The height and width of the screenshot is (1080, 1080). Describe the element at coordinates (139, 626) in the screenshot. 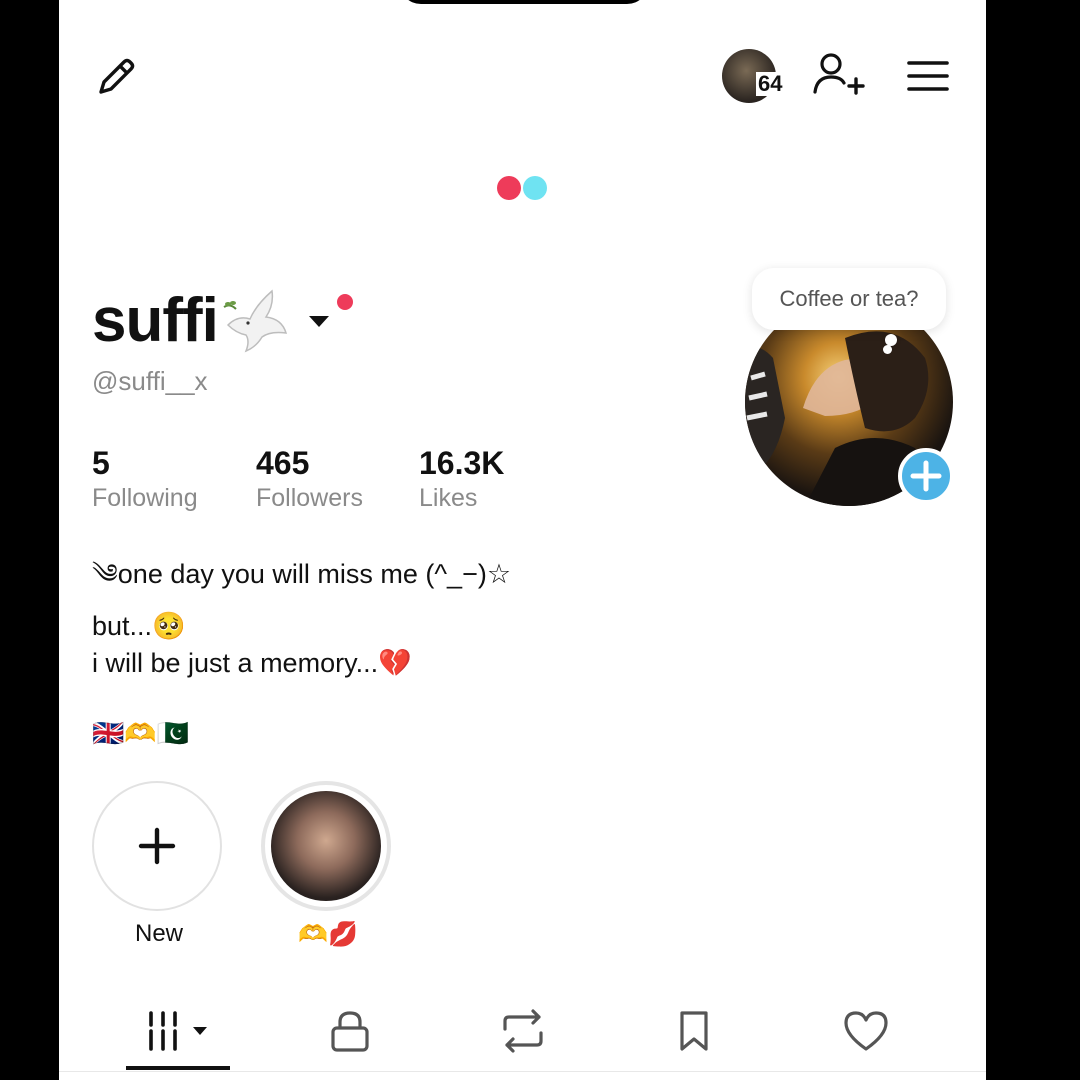

I see `bio-line: but...🥺` at that location.